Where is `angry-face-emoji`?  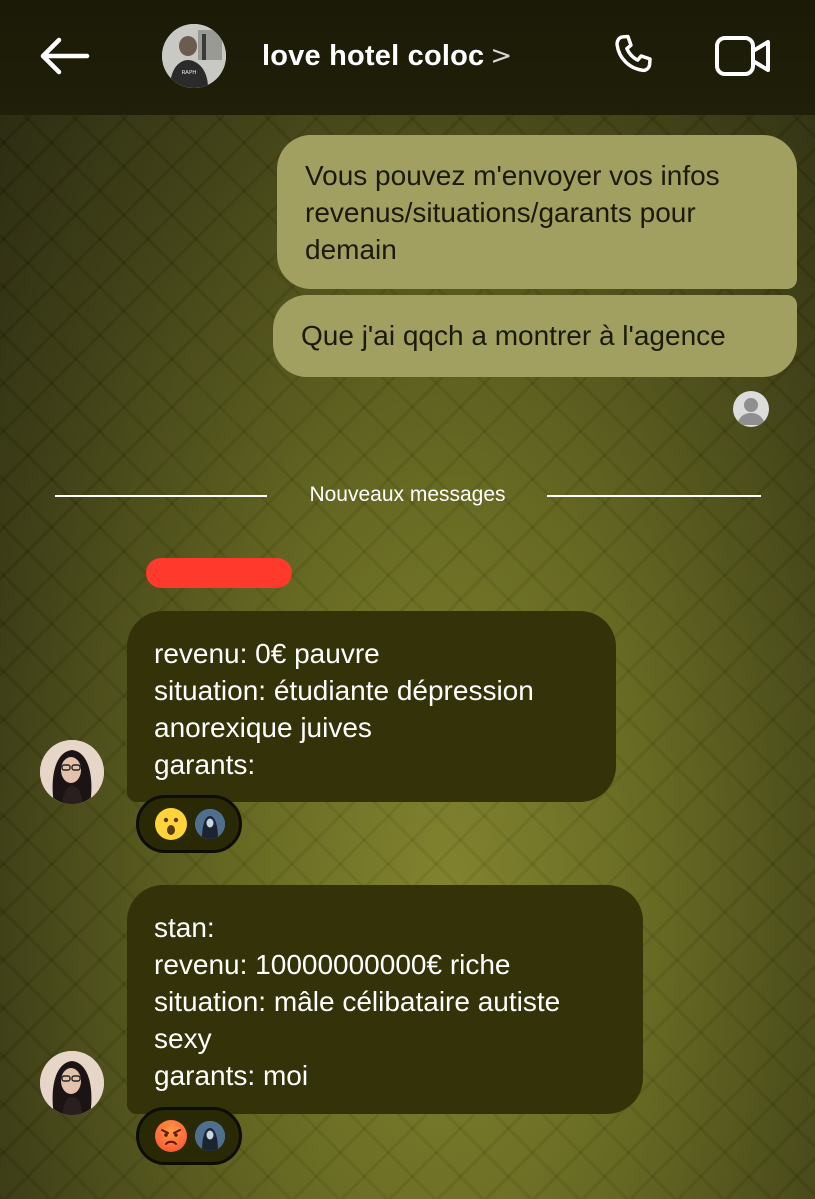 angry-face-emoji is located at coordinates (171, 1136).